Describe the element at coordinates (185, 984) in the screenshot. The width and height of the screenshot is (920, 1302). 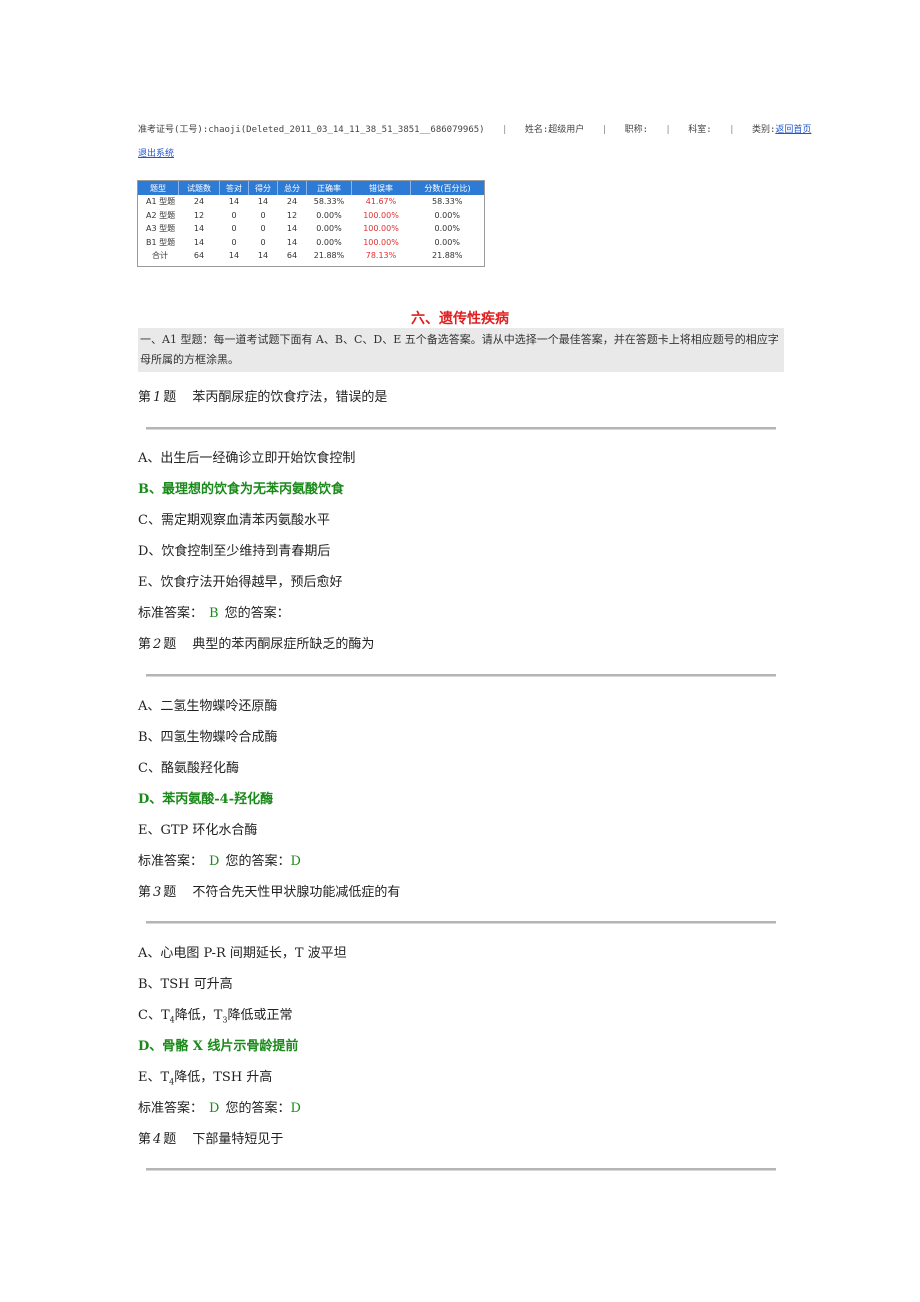
I see `option-b: B、TSH 可升高` at that location.